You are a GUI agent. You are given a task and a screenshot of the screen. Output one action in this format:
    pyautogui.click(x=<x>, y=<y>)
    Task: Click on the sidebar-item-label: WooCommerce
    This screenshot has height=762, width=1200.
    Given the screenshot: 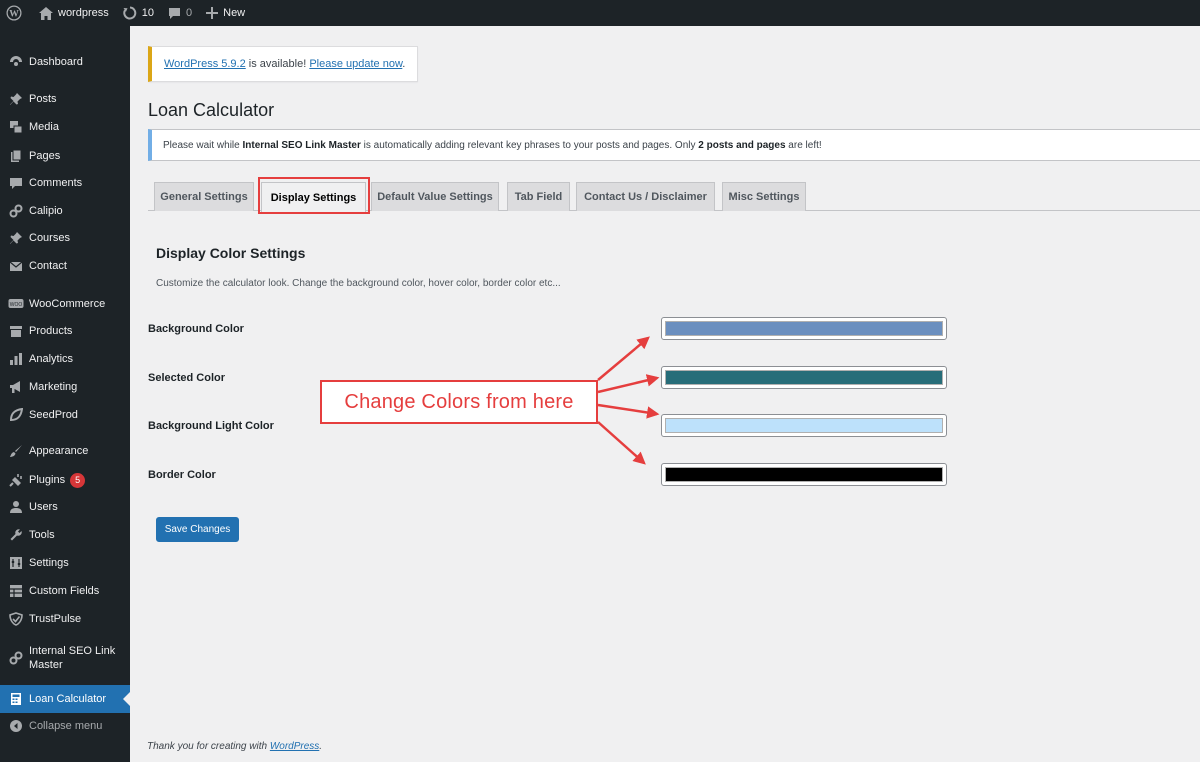 What is the action you would take?
    pyautogui.click(x=67, y=304)
    